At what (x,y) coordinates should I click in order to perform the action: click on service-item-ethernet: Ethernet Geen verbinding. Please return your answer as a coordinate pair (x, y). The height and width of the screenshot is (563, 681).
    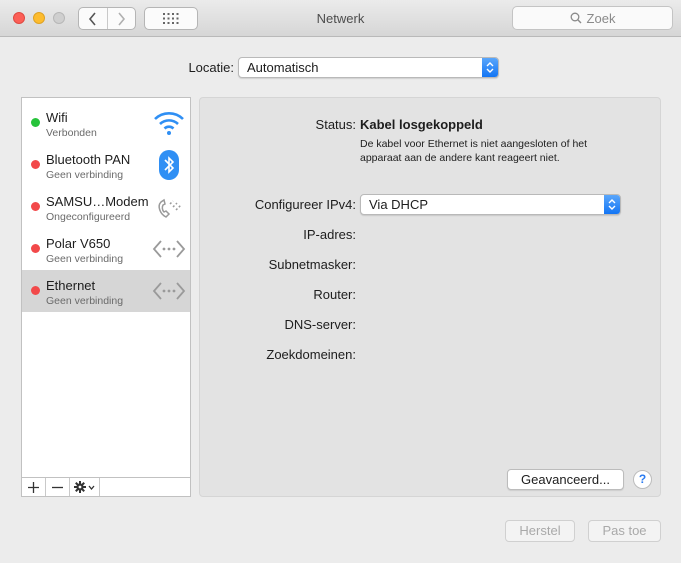
    Looking at the image, I should click on (106, 291).